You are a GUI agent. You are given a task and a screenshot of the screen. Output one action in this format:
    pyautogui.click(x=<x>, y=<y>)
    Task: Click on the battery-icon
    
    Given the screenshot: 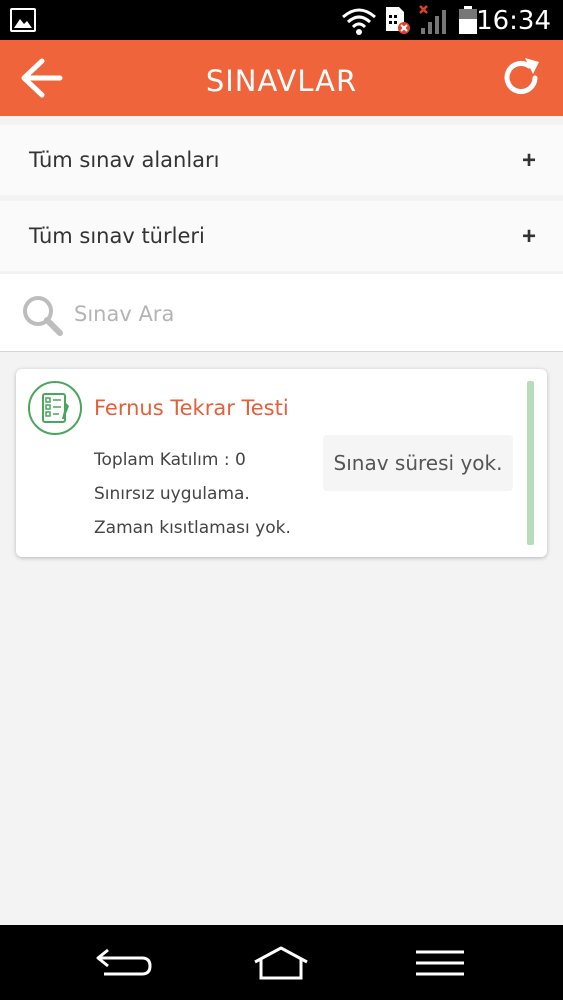 What is the action you would take?
    pyautogui.click(x=468, y=20)
    